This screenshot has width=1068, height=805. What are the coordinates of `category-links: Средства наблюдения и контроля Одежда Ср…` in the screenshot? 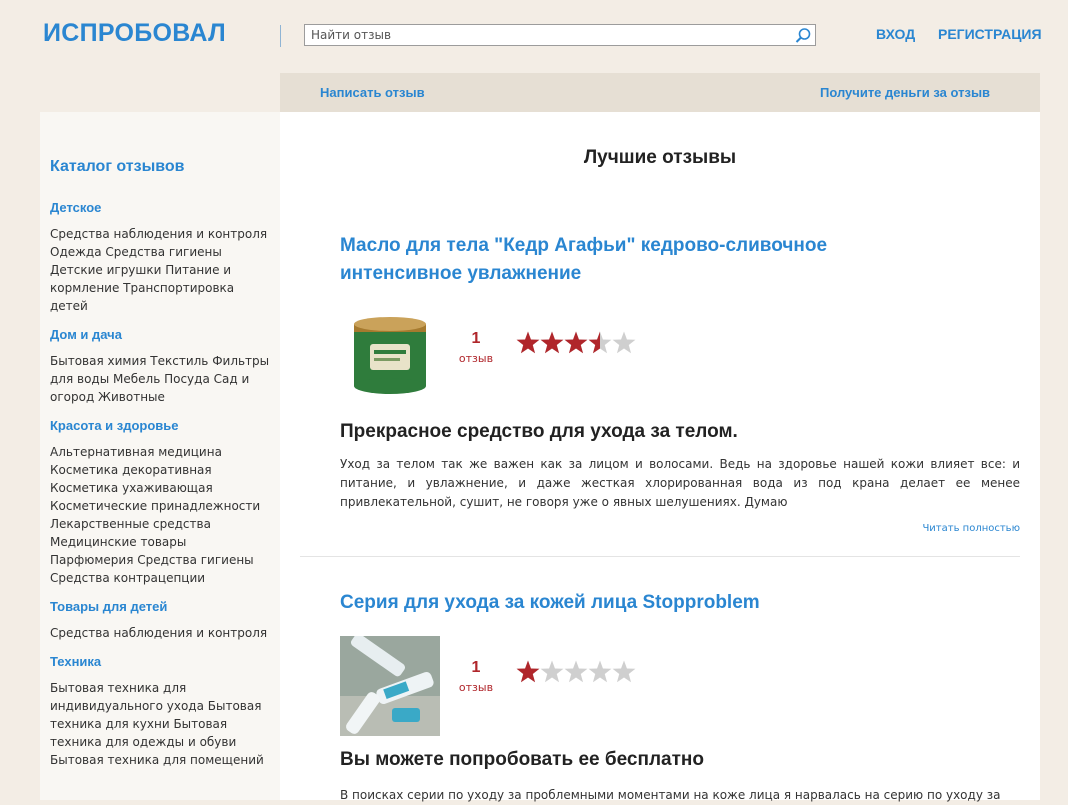 It's located at (161, 270).